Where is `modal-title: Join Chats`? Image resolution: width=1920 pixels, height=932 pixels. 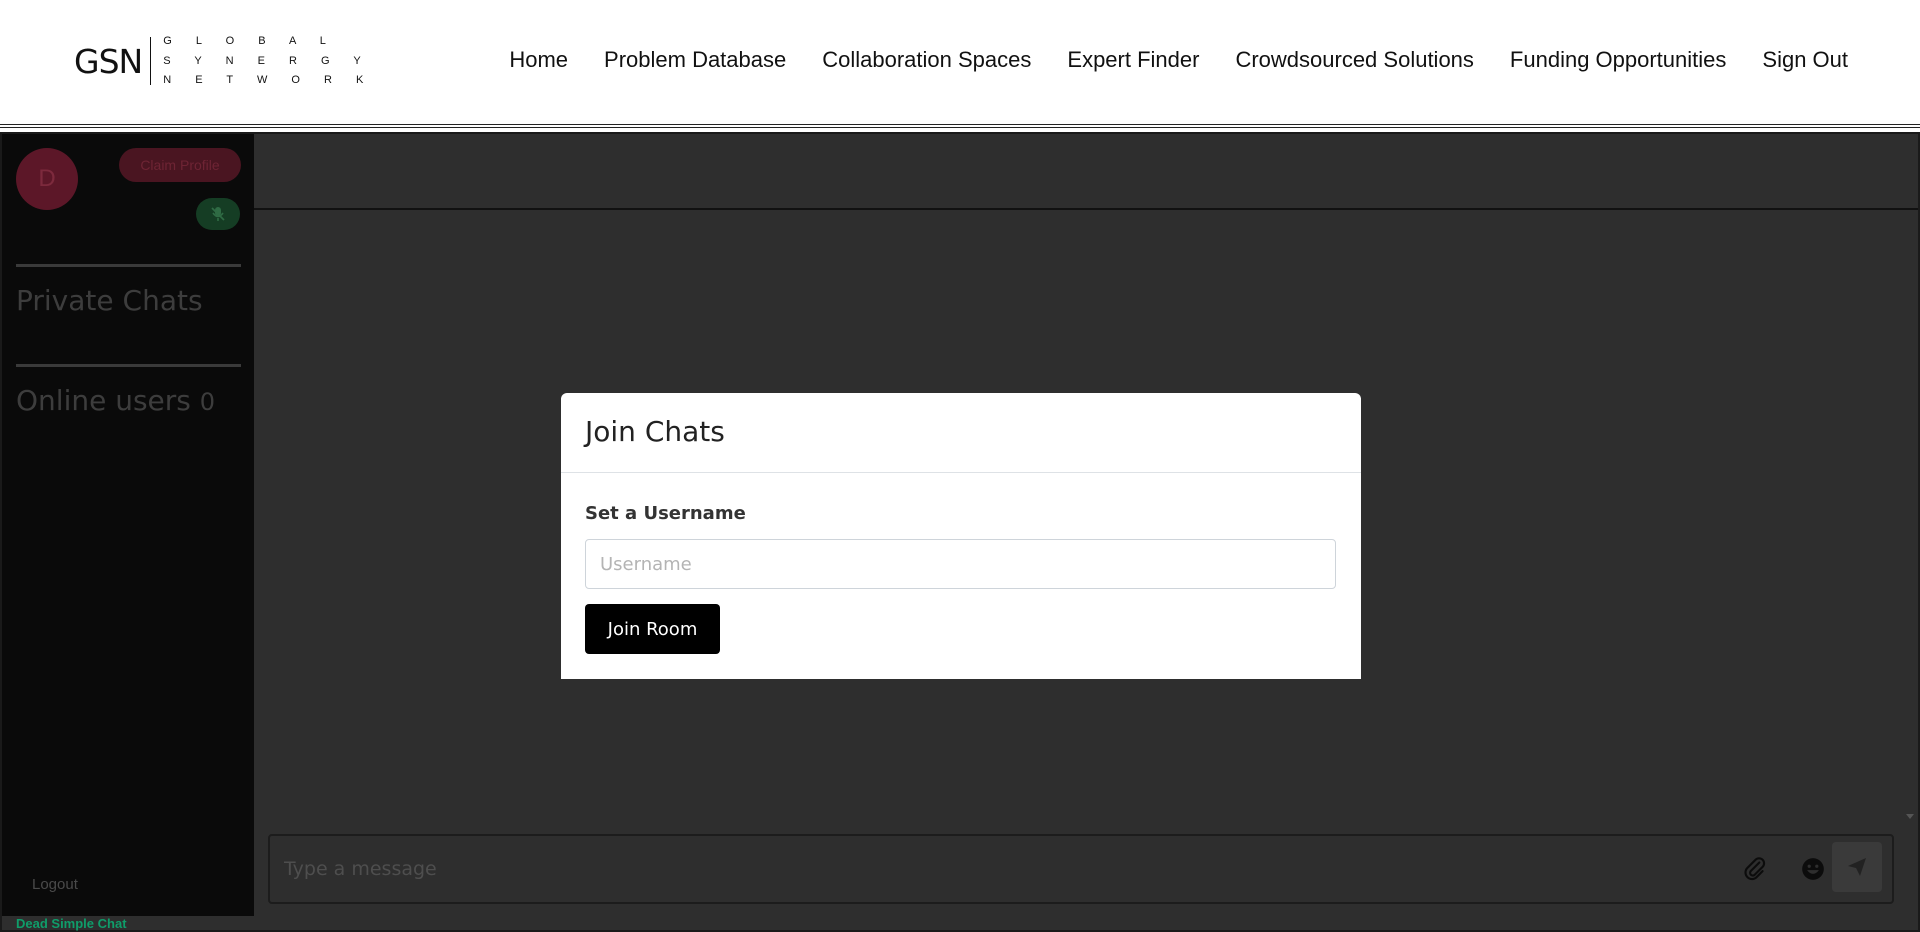
modal-title: Join Chats is located at coordinates (655, 431).